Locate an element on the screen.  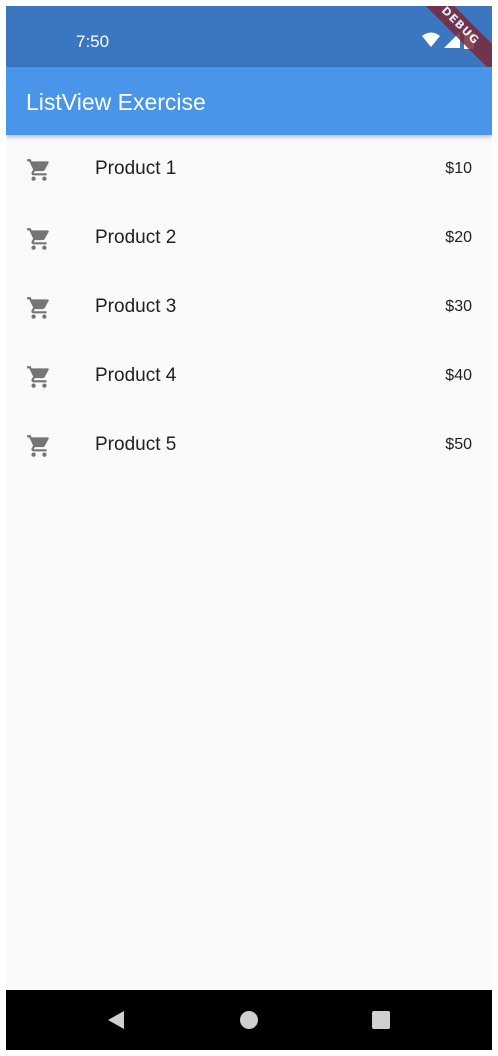
product-price: $40 is located at coordinates (458, 375).